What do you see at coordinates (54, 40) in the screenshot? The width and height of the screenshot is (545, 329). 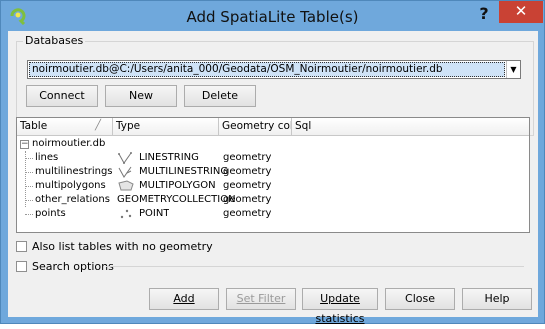 I see `databases-legend: Databases` at bounding box center [54, 40].